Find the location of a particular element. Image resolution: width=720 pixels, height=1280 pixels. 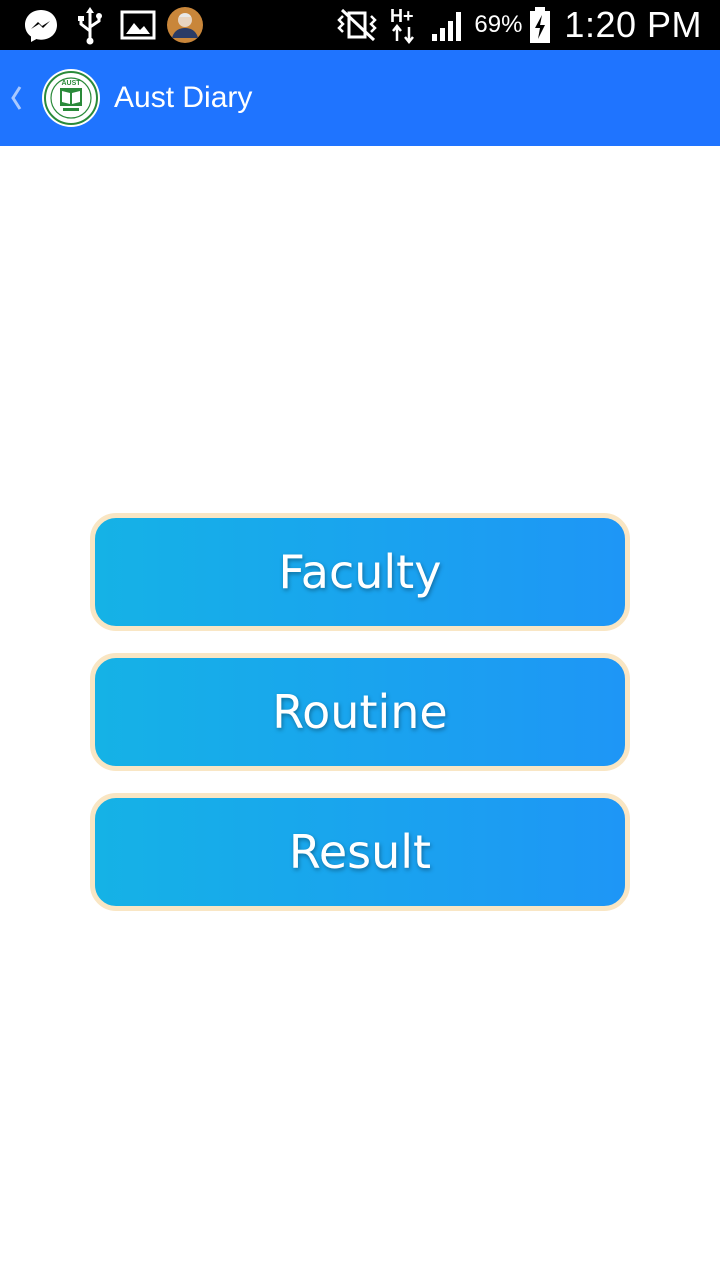

result-button-label: Result is located at coordinates (360, 852).